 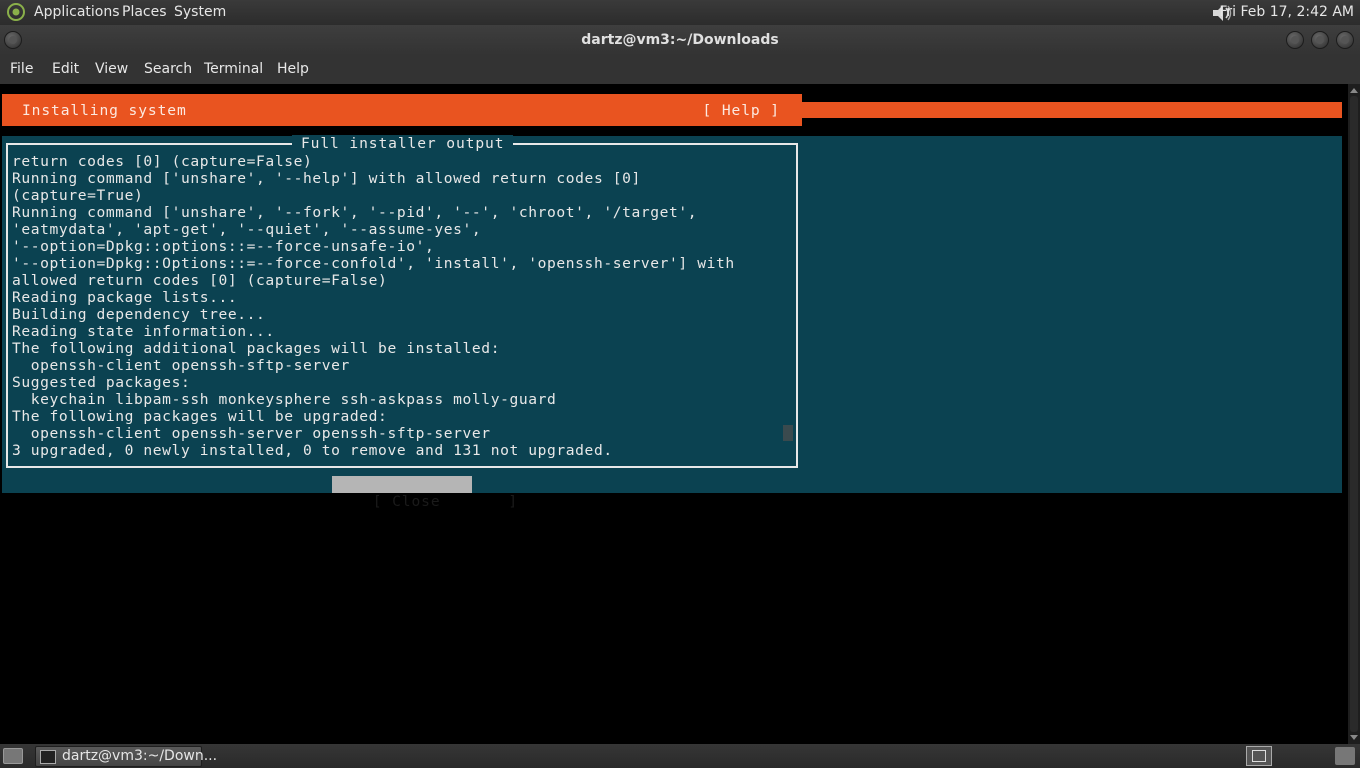 I want to click on menu-file: File, so click(x=21, y=69).